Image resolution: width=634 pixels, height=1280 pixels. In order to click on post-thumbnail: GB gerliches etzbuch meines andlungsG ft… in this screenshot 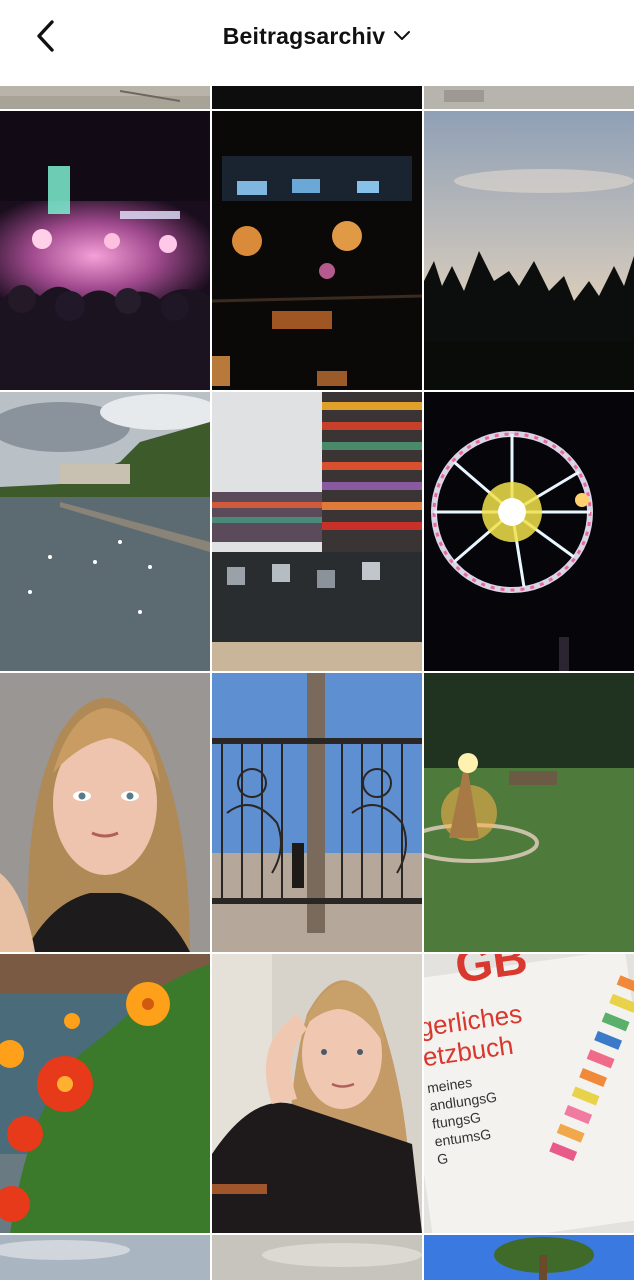, I will do `click(529, 1093)`.